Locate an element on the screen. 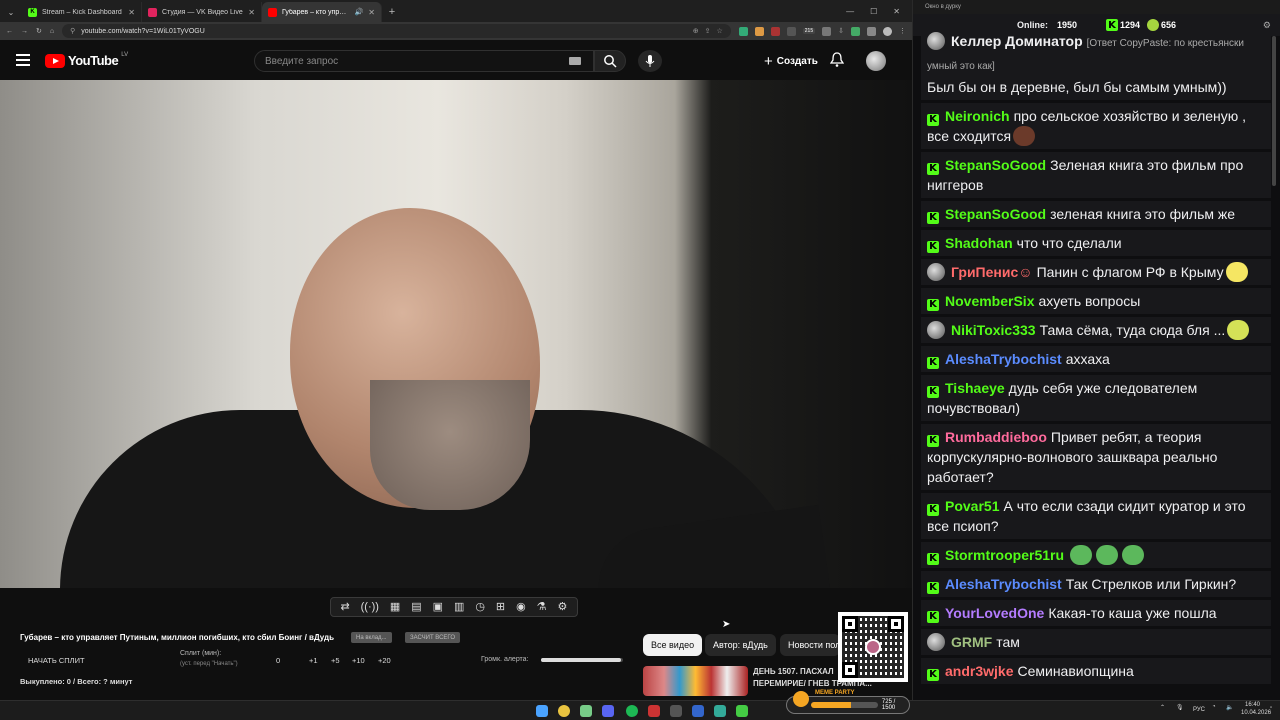  chip-author: Автор: вДудь is located at coordinates (740, 645).